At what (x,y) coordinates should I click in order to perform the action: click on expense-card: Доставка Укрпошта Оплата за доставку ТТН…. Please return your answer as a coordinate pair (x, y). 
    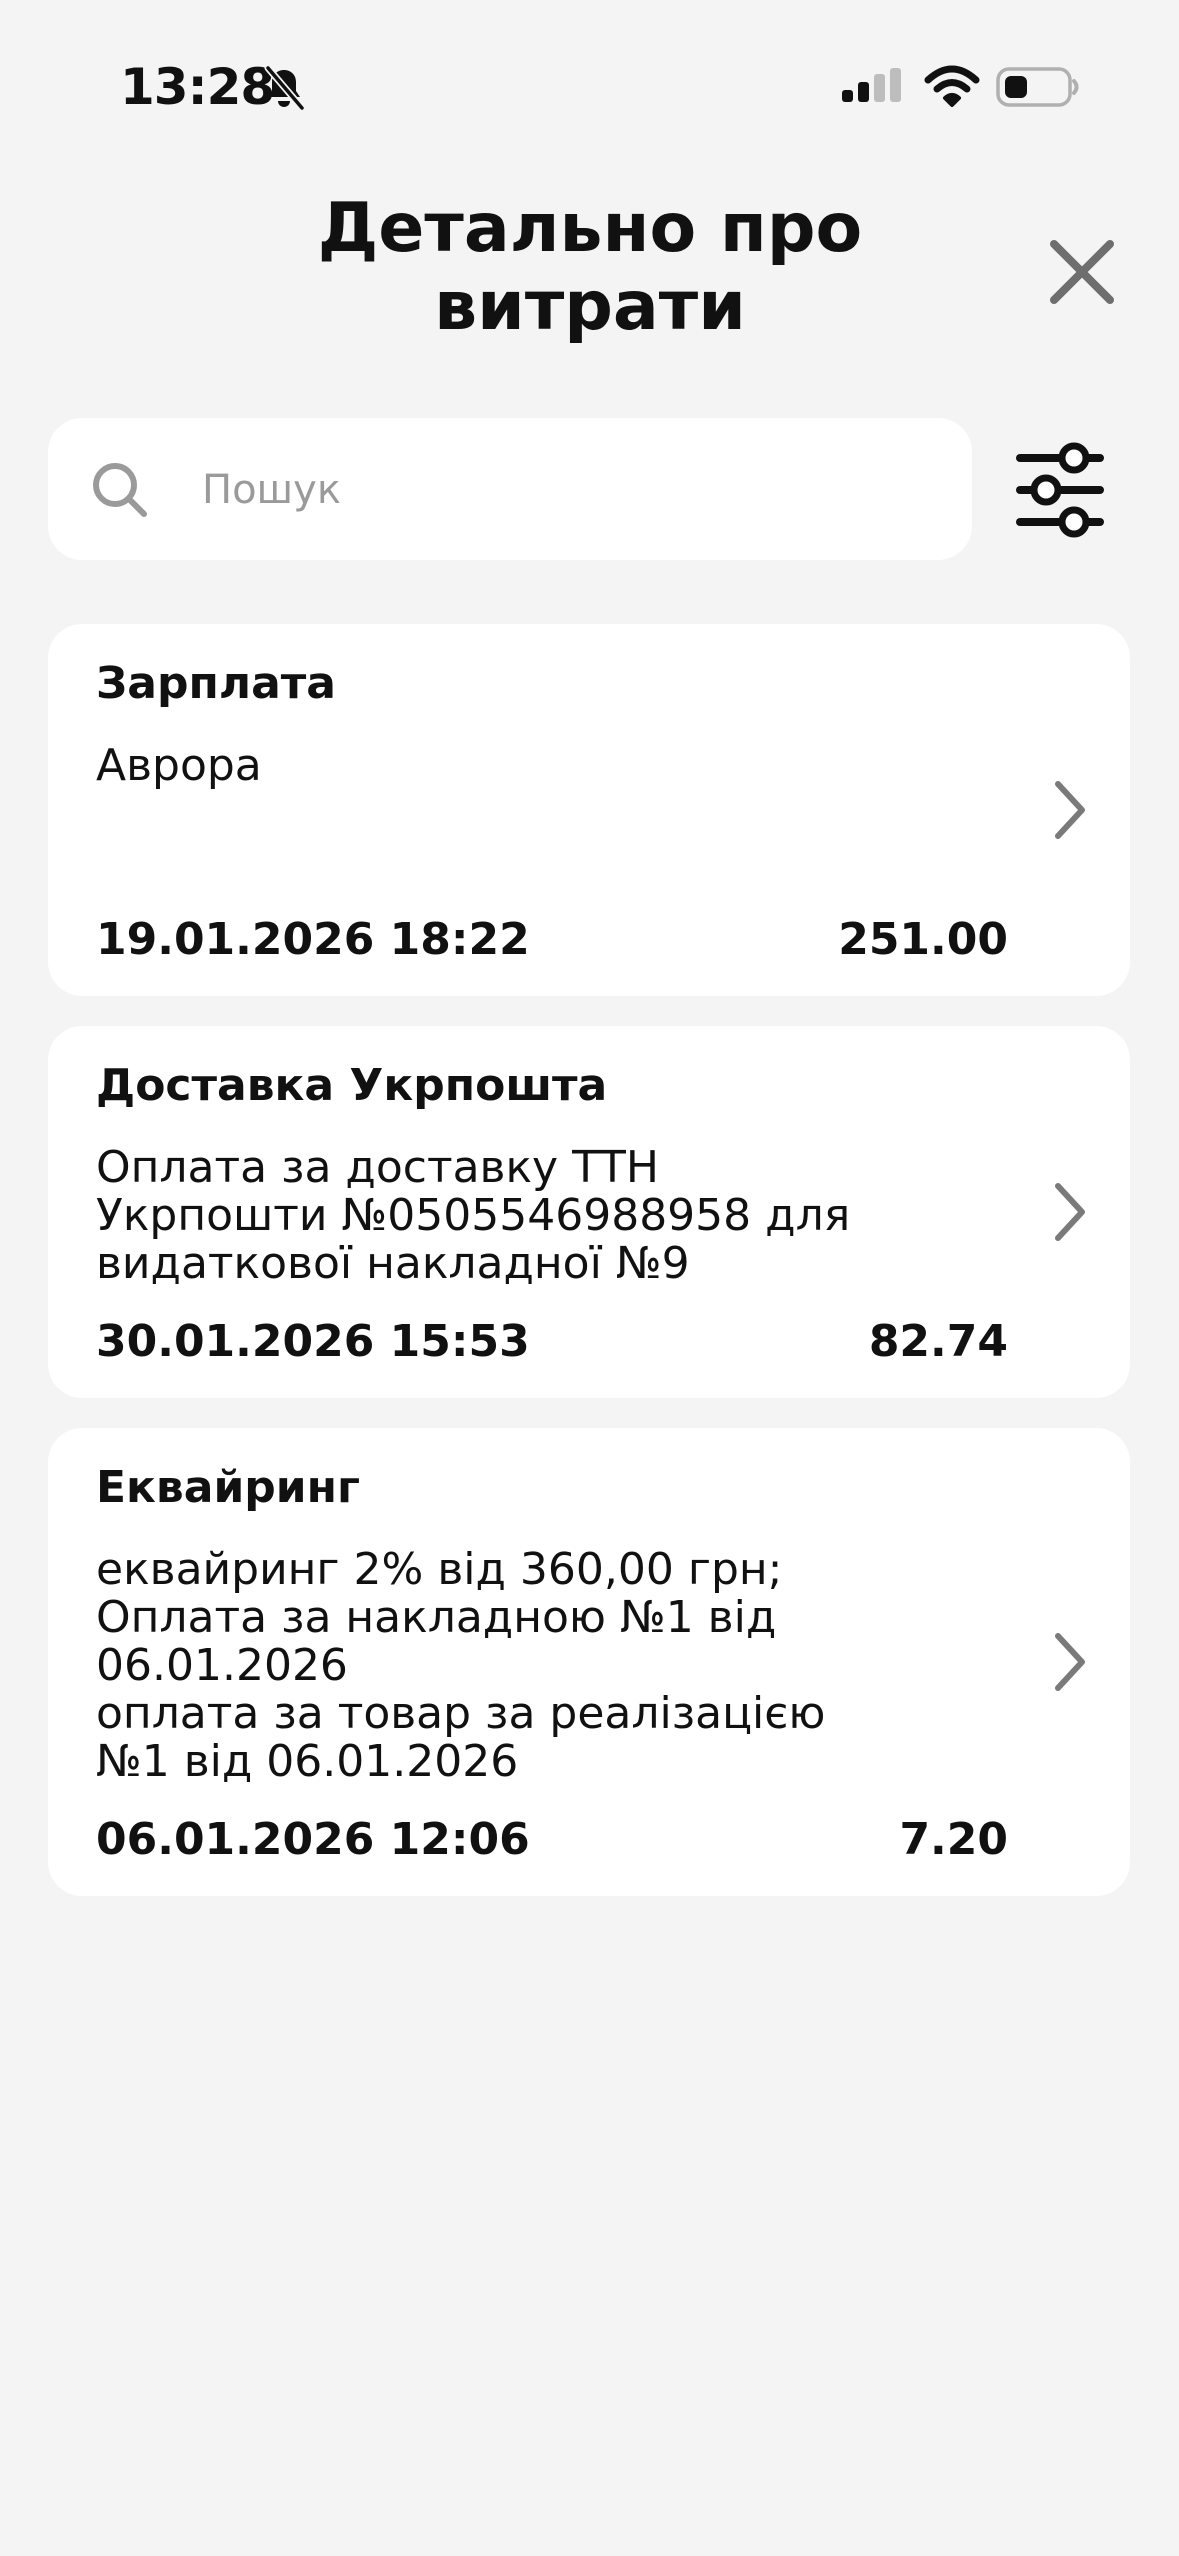
    Looking at the image, I should click on (589, 1212).